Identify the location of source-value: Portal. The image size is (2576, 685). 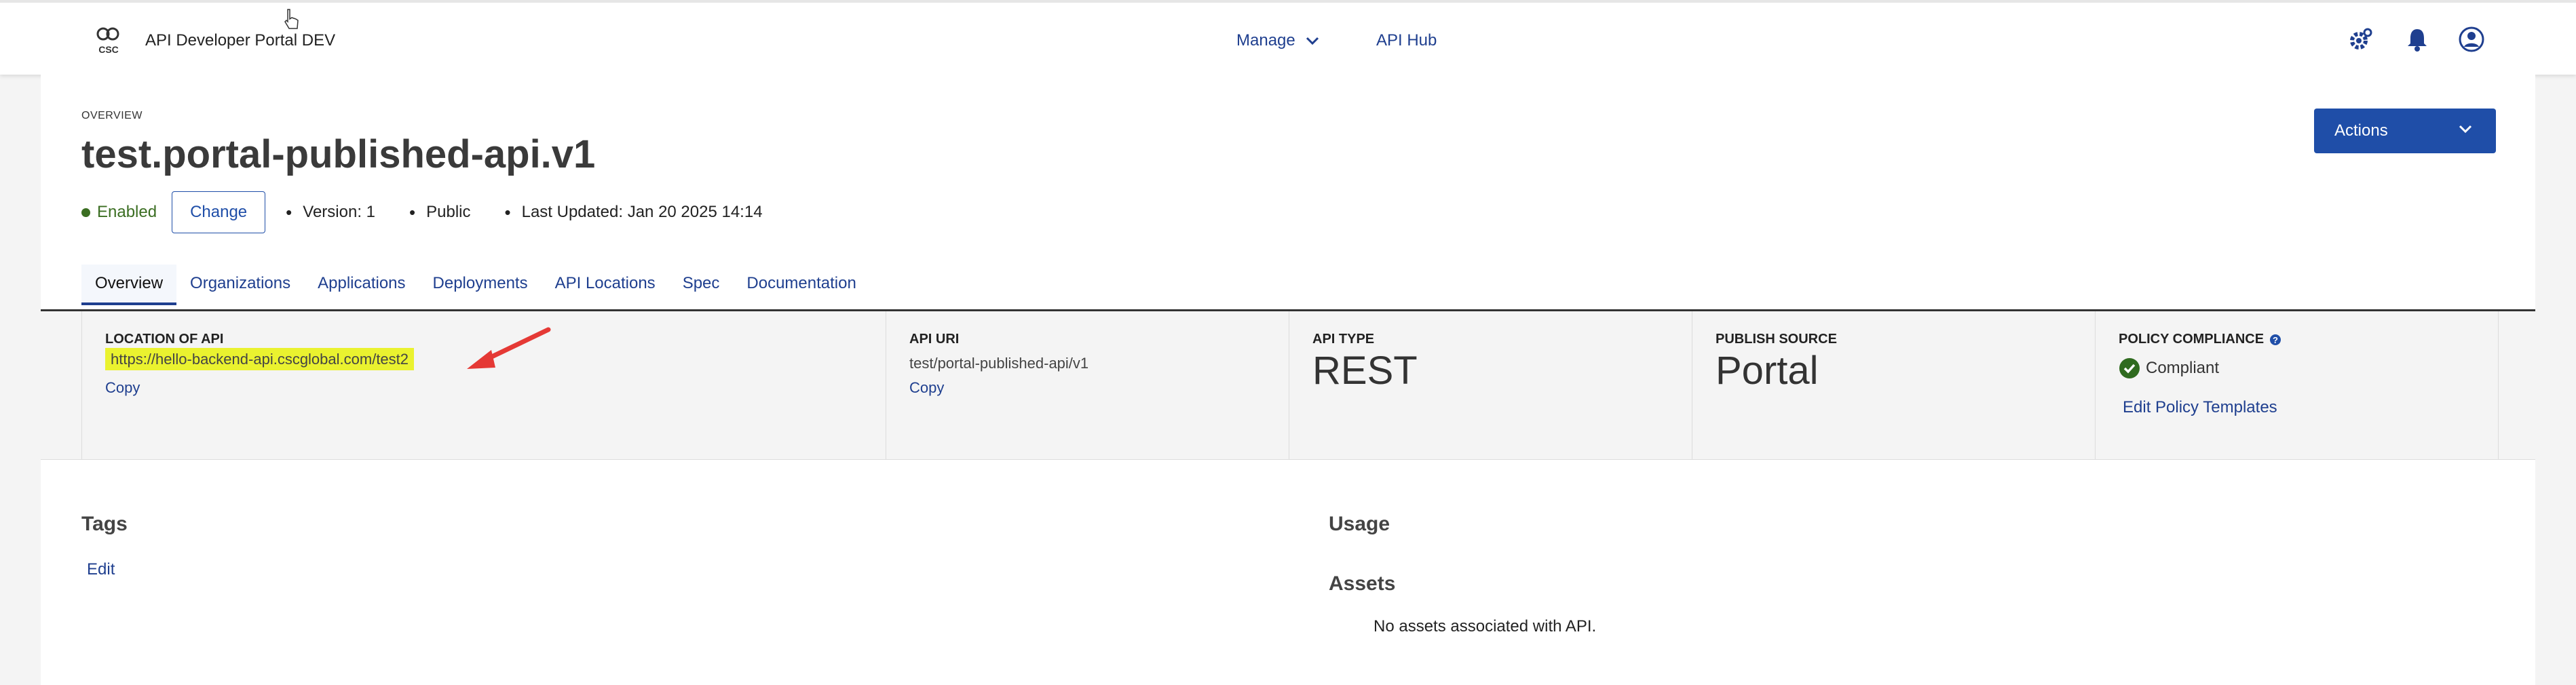
(1768, 371).